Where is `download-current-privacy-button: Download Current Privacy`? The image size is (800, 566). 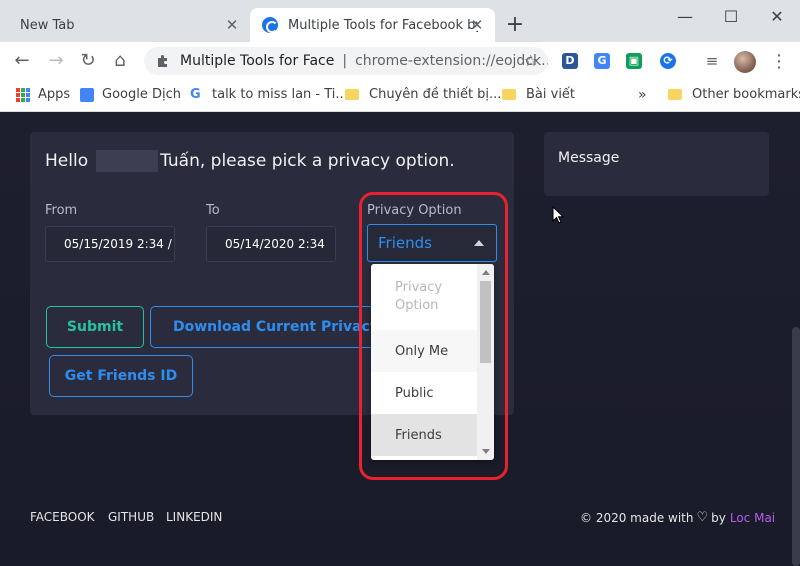 download-current-privacy-button: Download Current Privacy is located at coordinates (265, 327).